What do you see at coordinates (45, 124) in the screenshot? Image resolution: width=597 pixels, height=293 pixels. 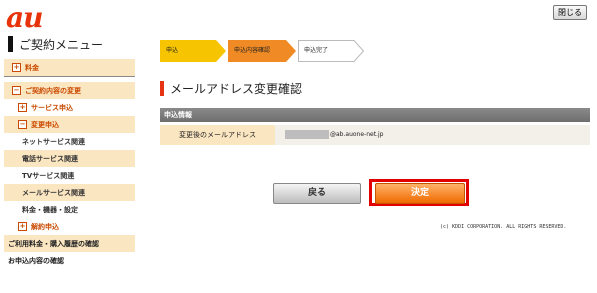 I see `sidebar-item-label: 変更申込` at bounding box center [45, 124].